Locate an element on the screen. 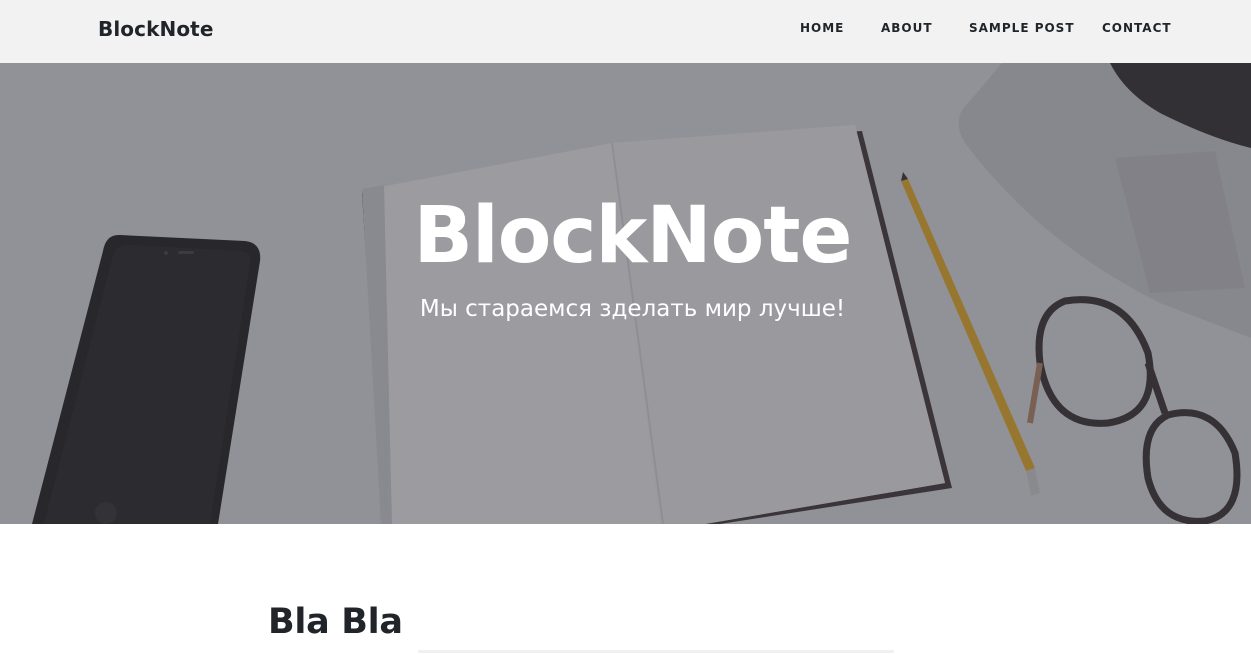 This screenshot has height=654, width=1251. post-divider is located at coordinates (656, 651).